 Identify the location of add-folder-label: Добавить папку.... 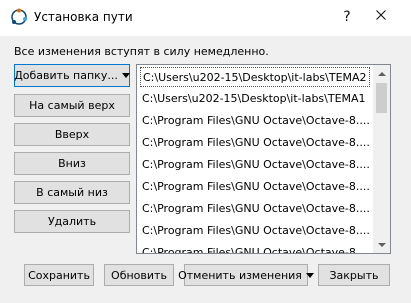
(66, 75).